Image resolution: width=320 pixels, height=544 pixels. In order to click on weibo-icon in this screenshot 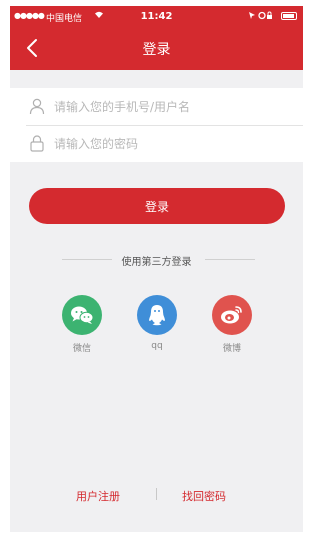, I will do `click(232, 315)`.